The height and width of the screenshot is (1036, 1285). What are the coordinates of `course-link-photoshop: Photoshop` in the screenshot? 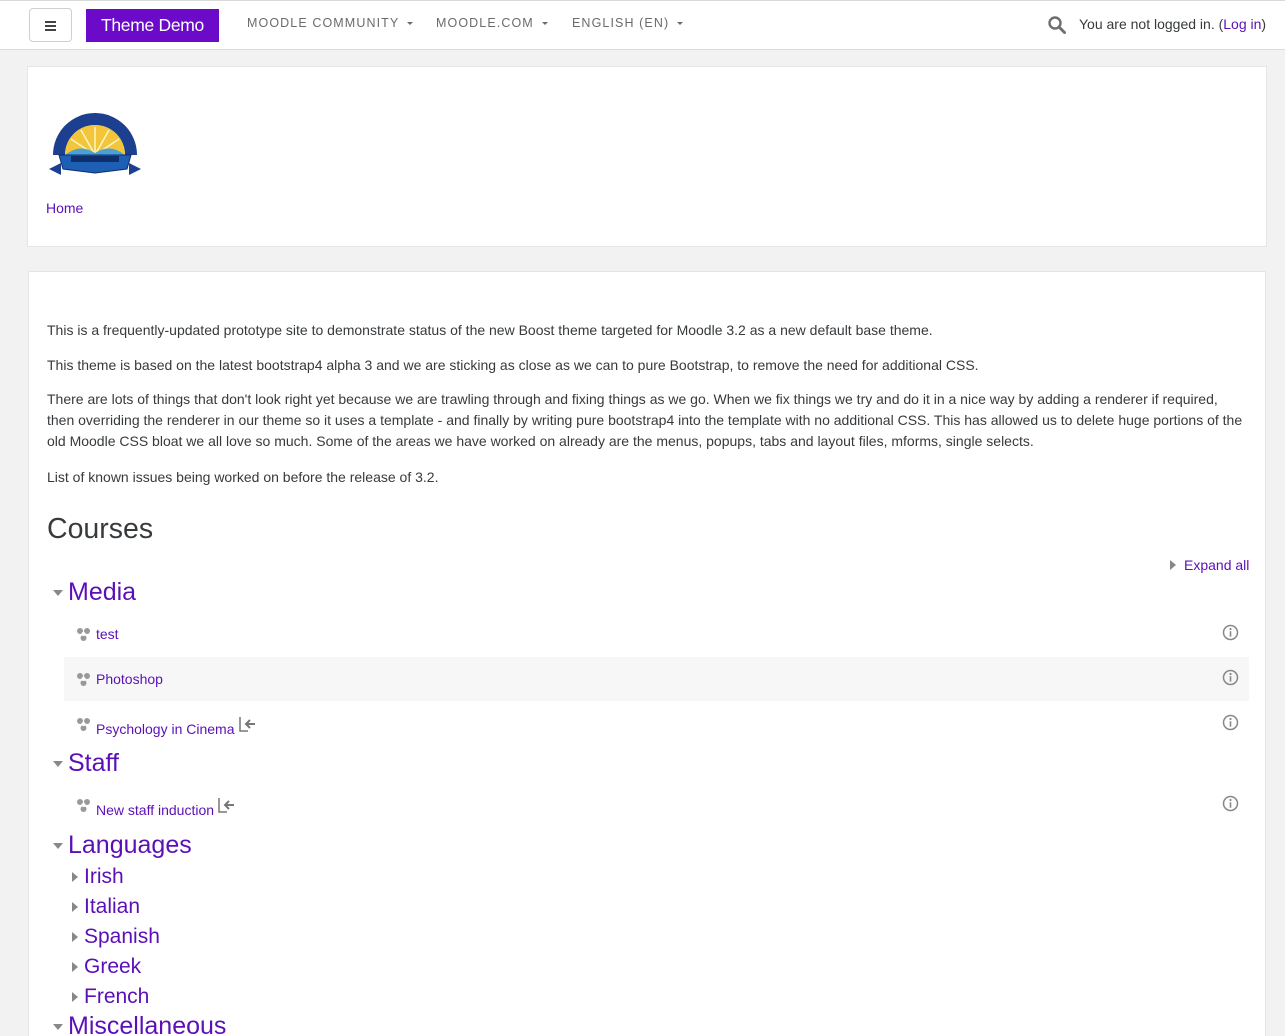 It's located at (129, 679).